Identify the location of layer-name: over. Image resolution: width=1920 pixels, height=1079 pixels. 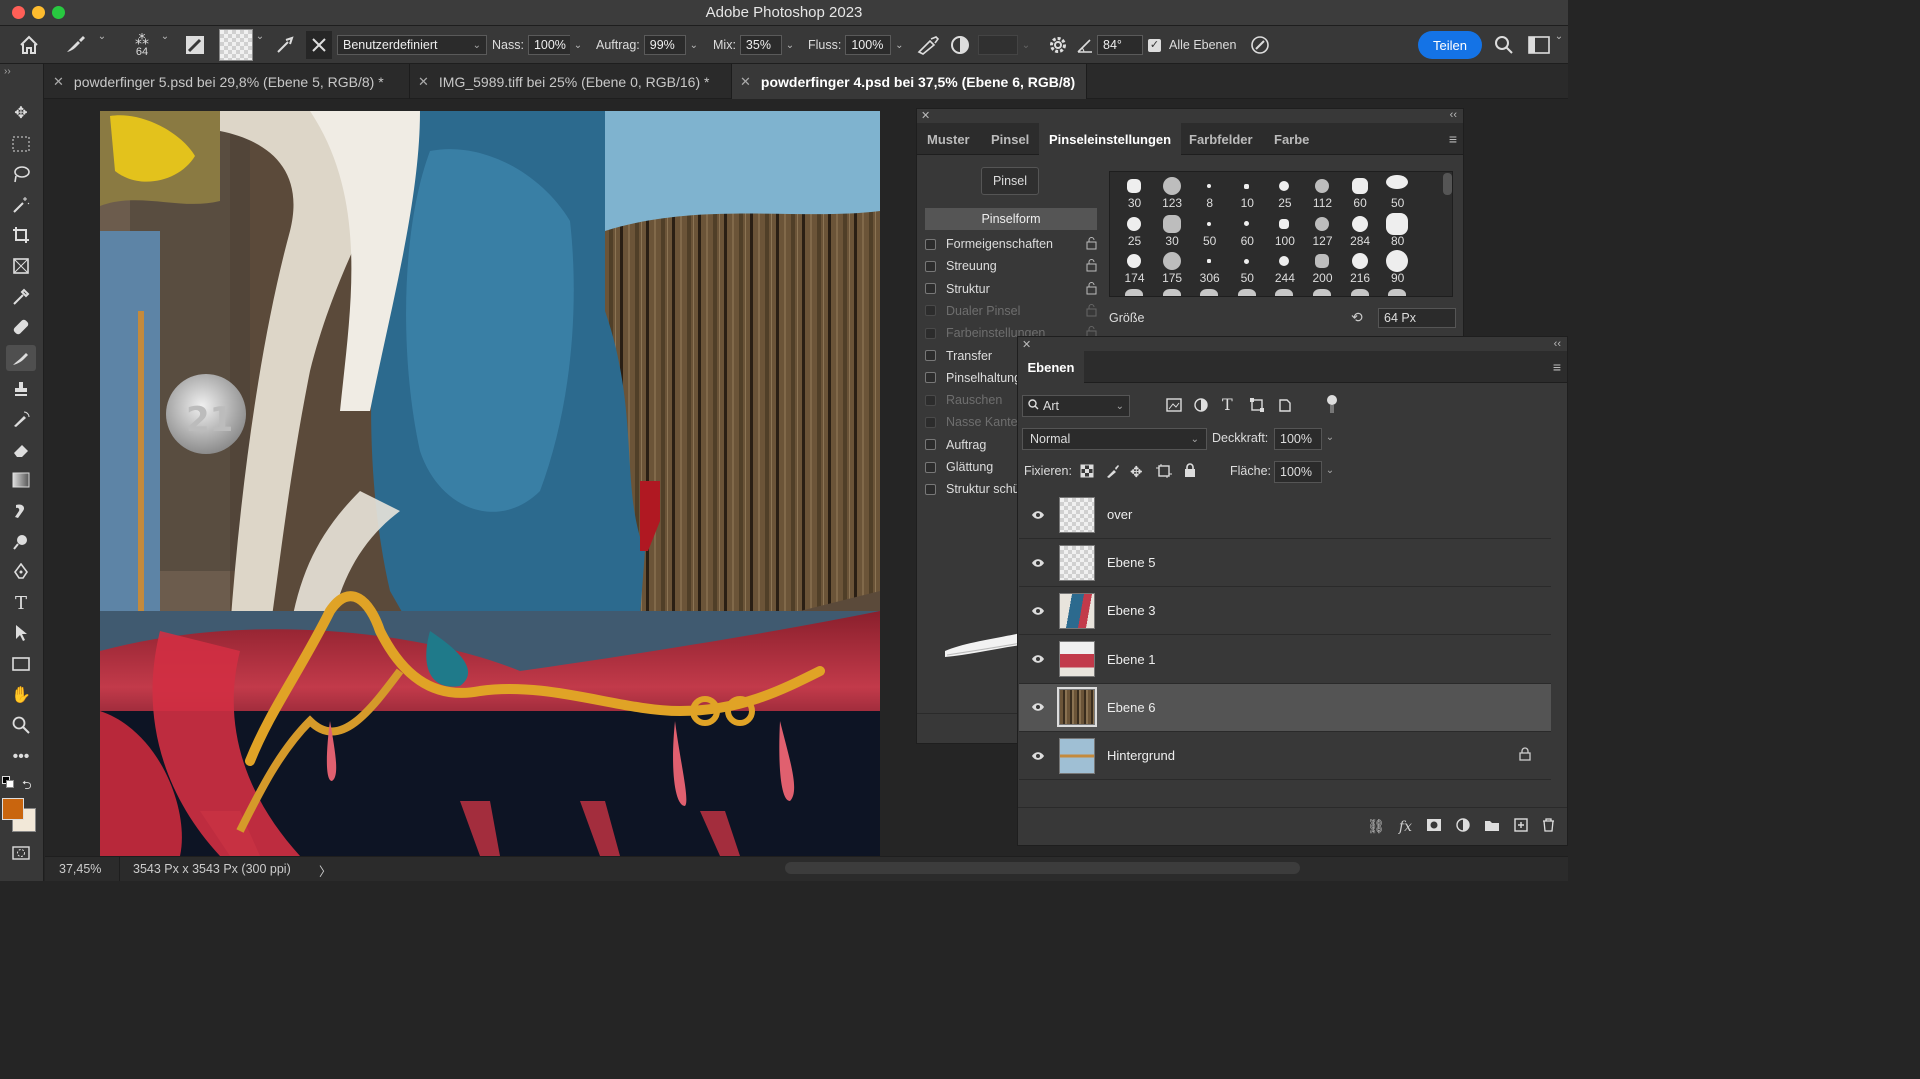
(1119, 514).